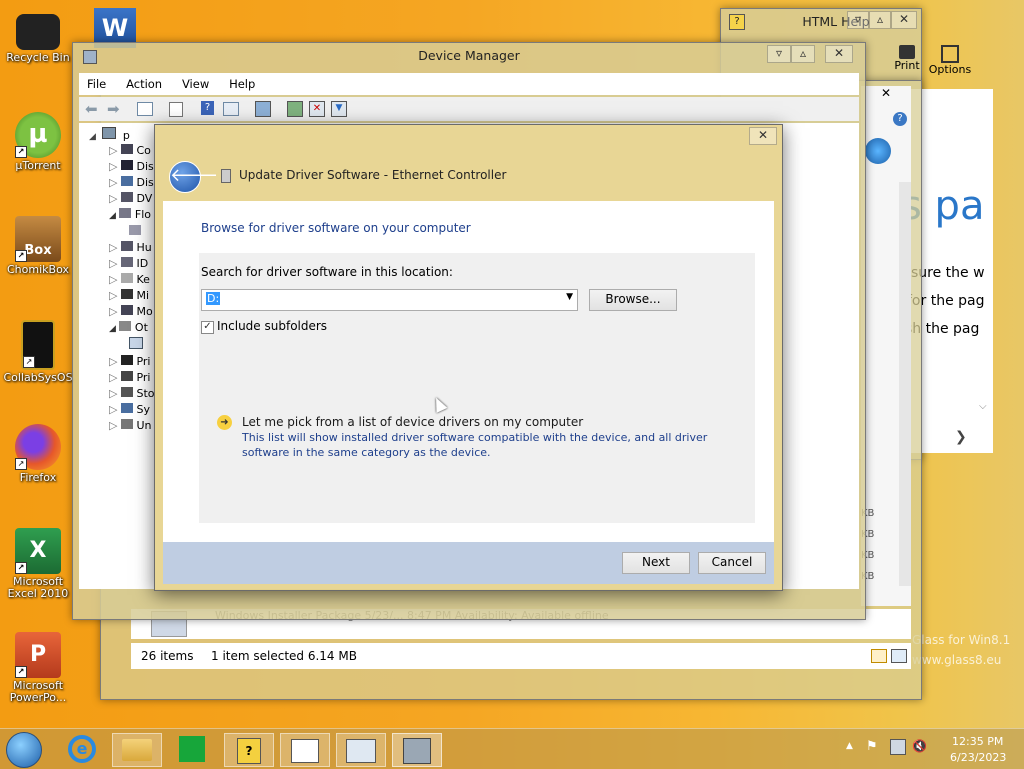 The width and height of the screenshot is (1024, 769). I want to click on start-button, so click(24, 750).